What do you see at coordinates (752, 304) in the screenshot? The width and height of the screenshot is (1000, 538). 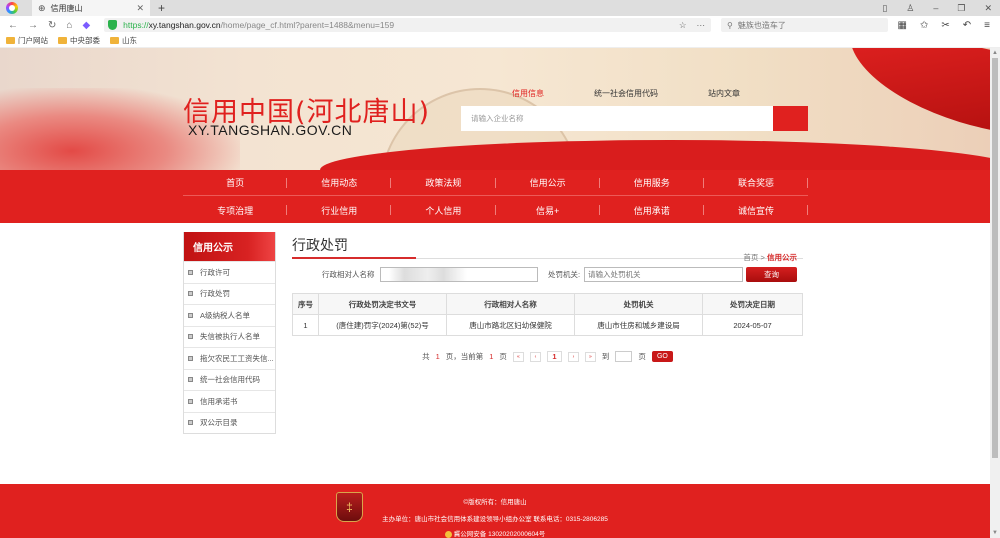 I see `col-decision-date: 处罚决定日期` at bounding box center [752, 304].